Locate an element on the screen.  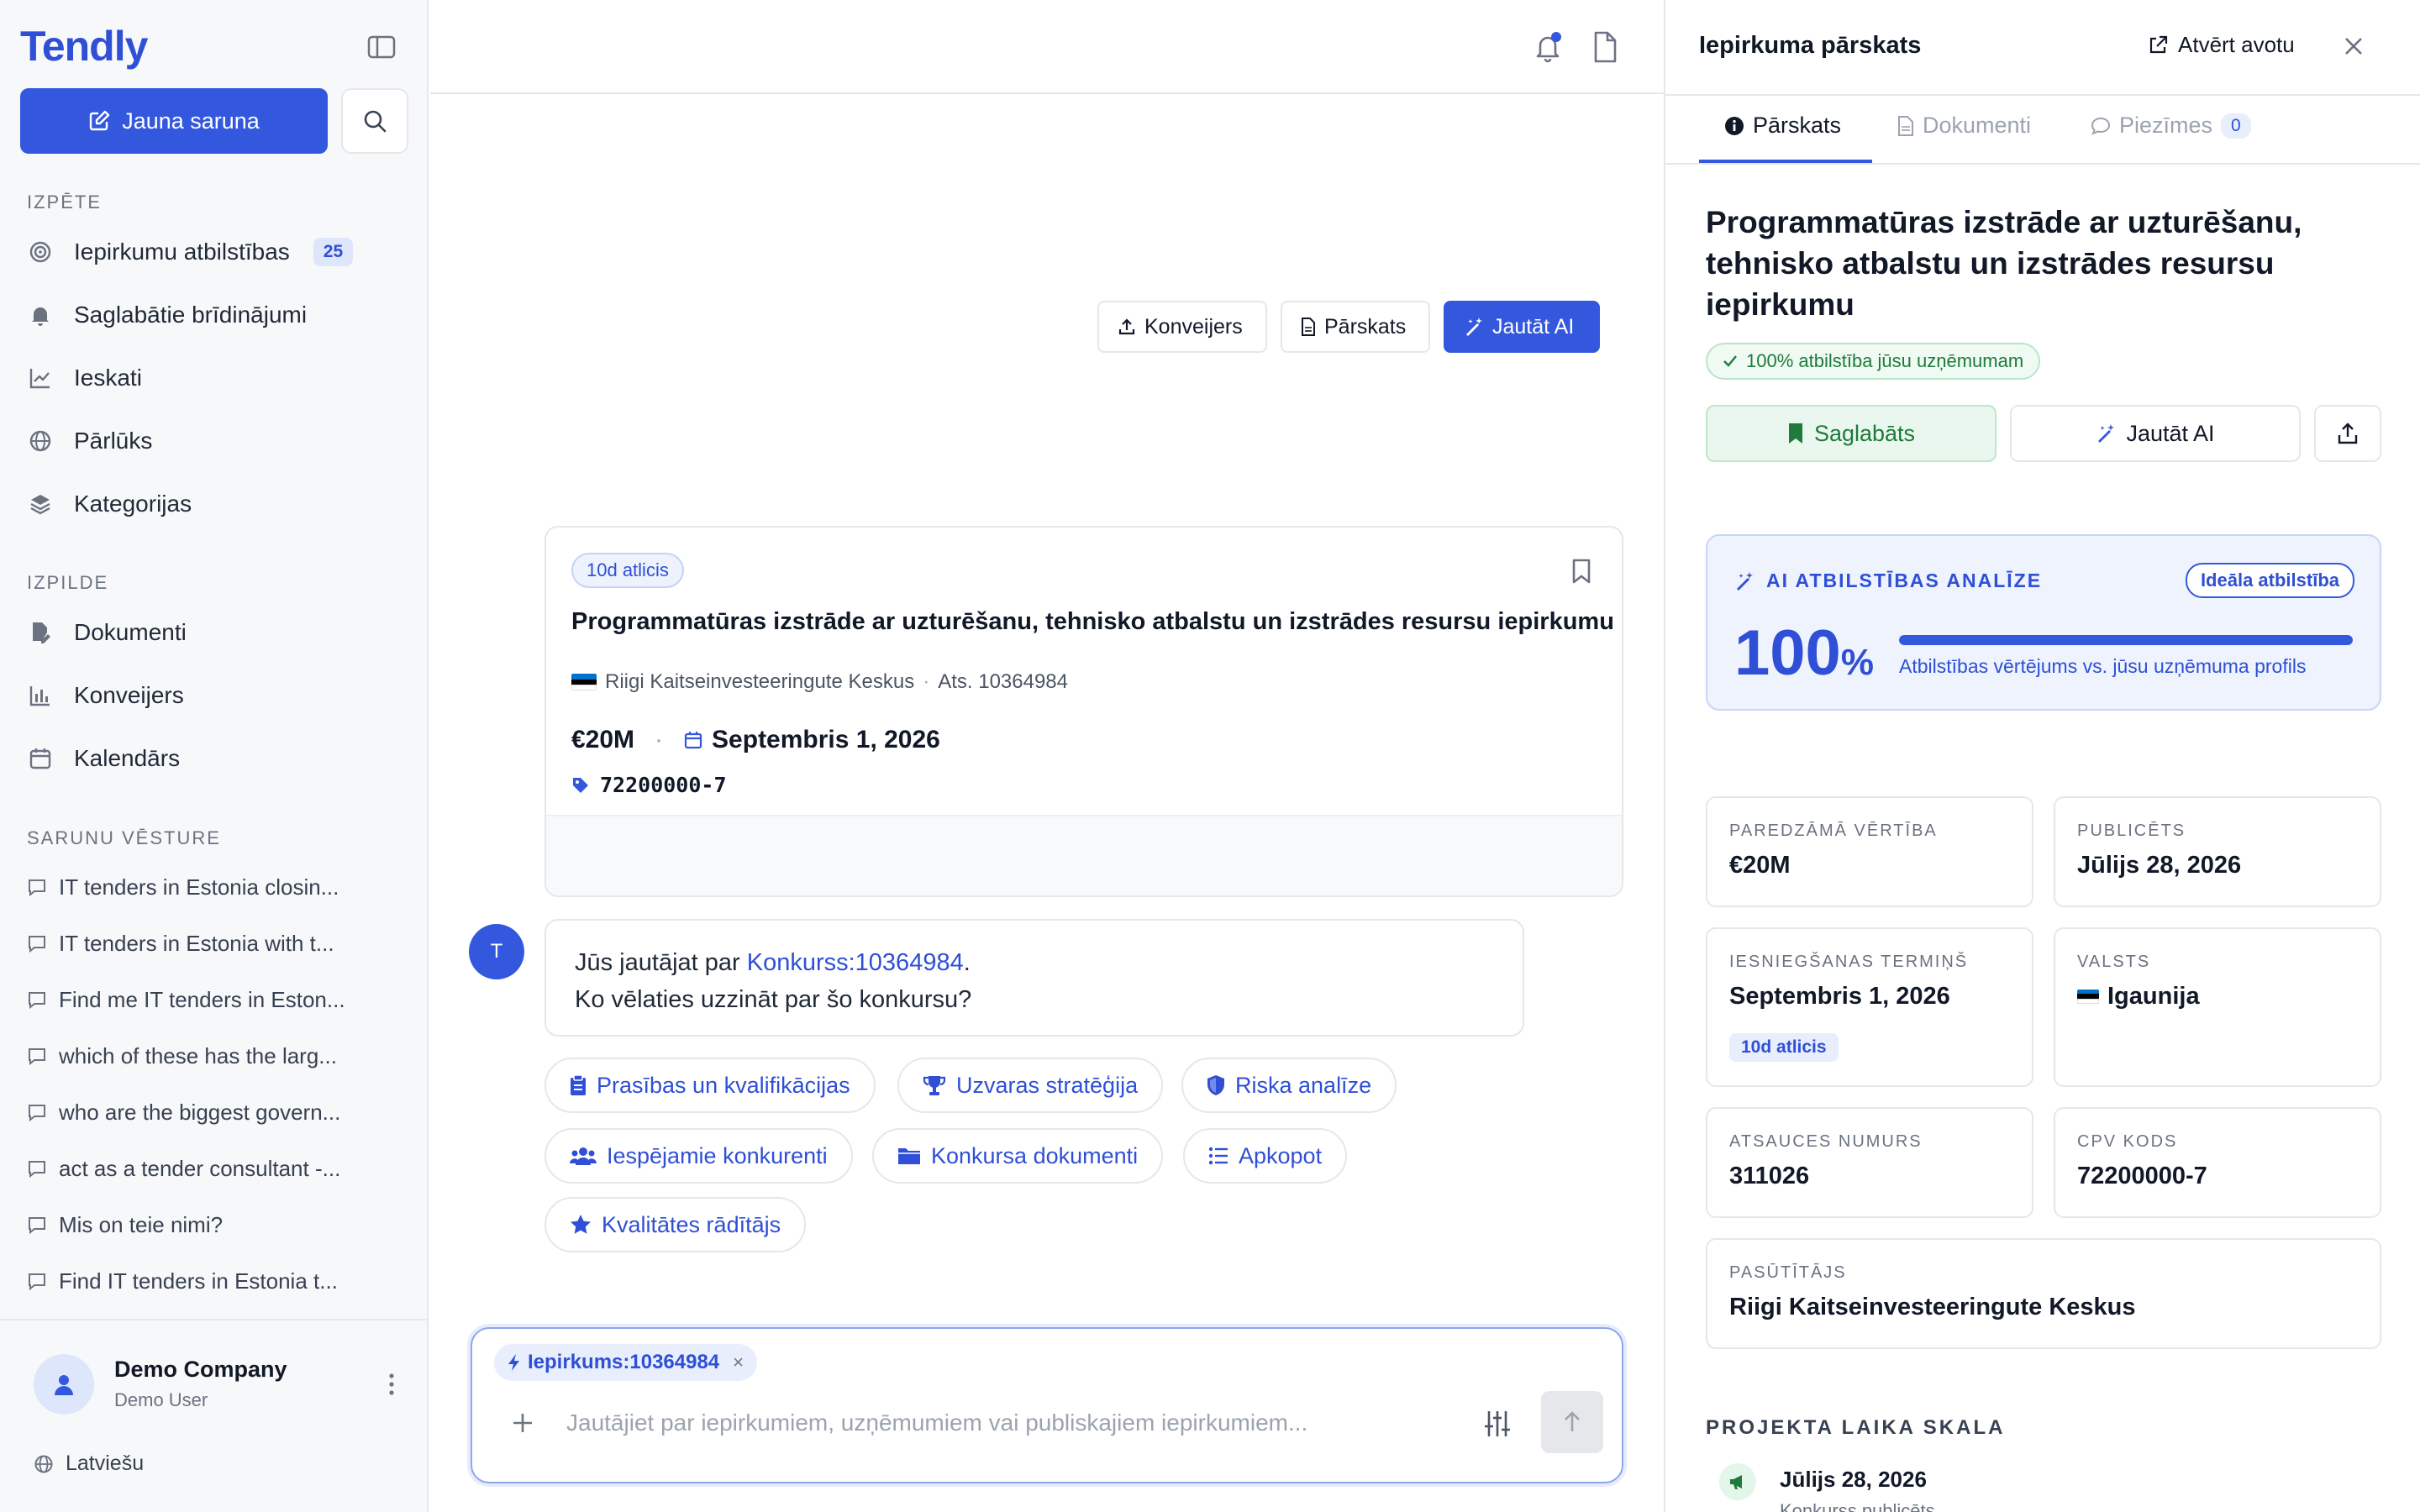
suggestion-competitors: Iespējamie konkurenti is located at coordinates (698, 1156).